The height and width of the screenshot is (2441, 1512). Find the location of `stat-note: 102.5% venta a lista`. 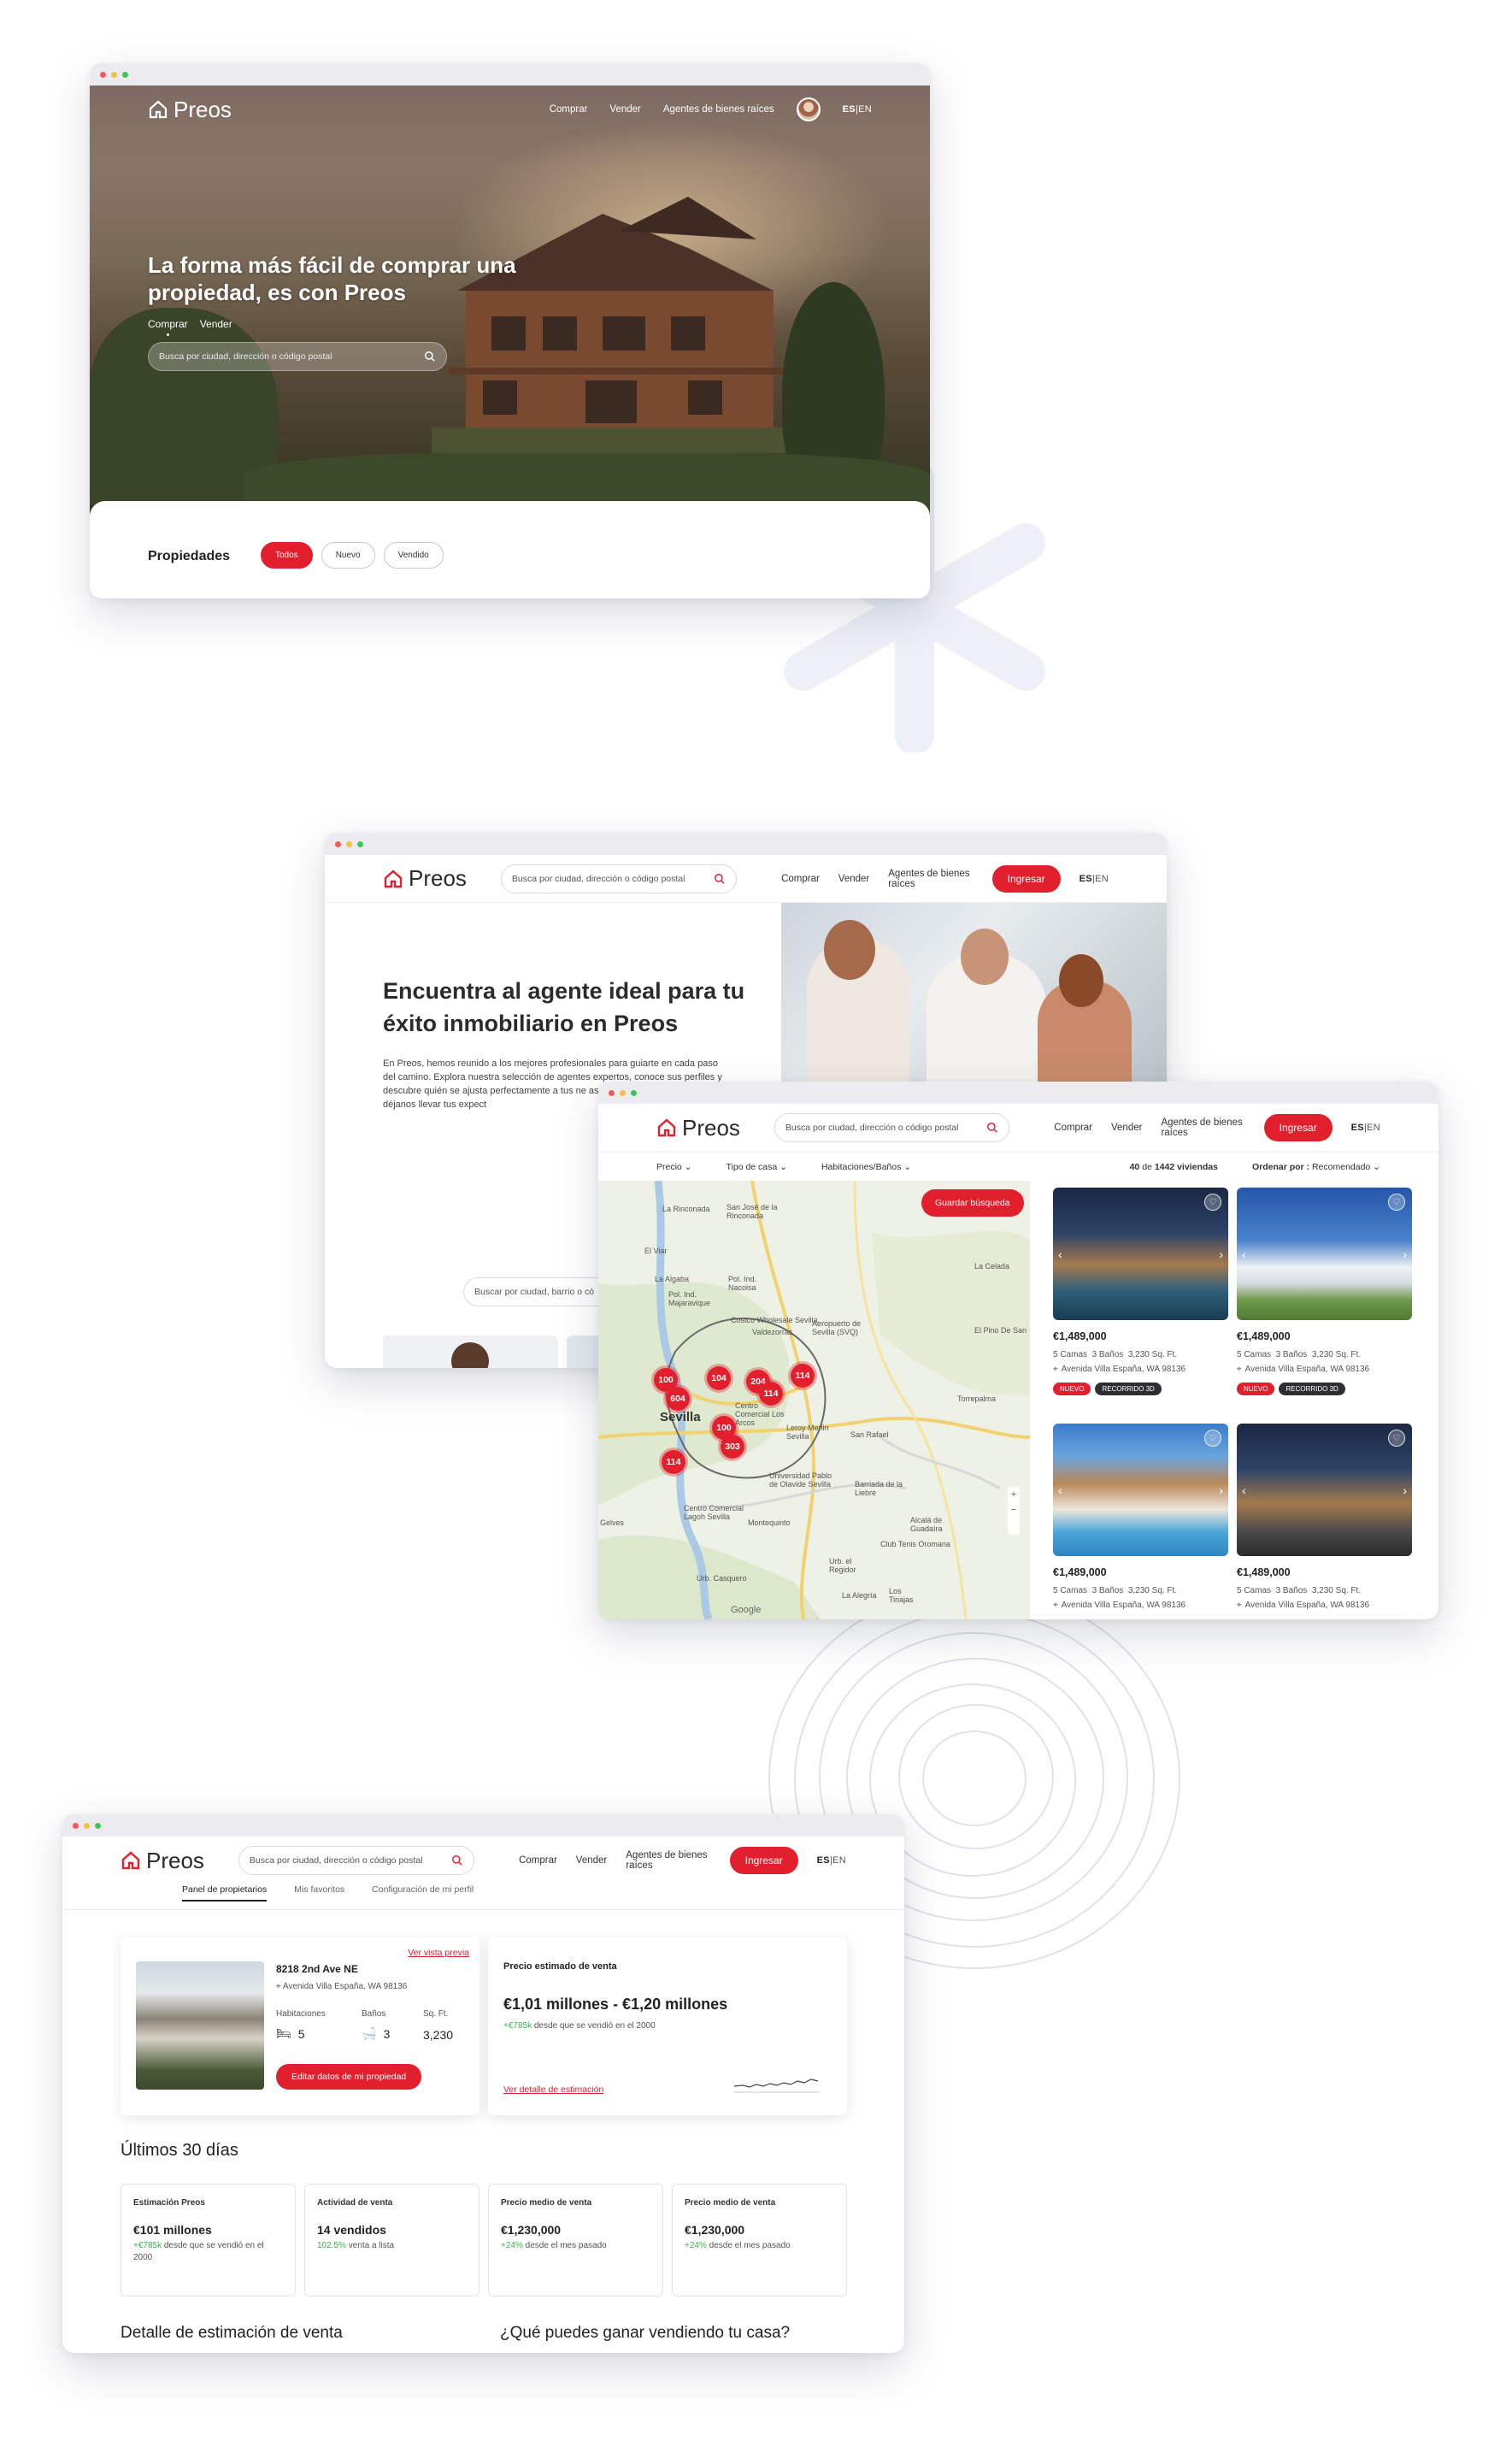

stat-note: 102.5% venta a lista is located at coordinates (356, 2245).